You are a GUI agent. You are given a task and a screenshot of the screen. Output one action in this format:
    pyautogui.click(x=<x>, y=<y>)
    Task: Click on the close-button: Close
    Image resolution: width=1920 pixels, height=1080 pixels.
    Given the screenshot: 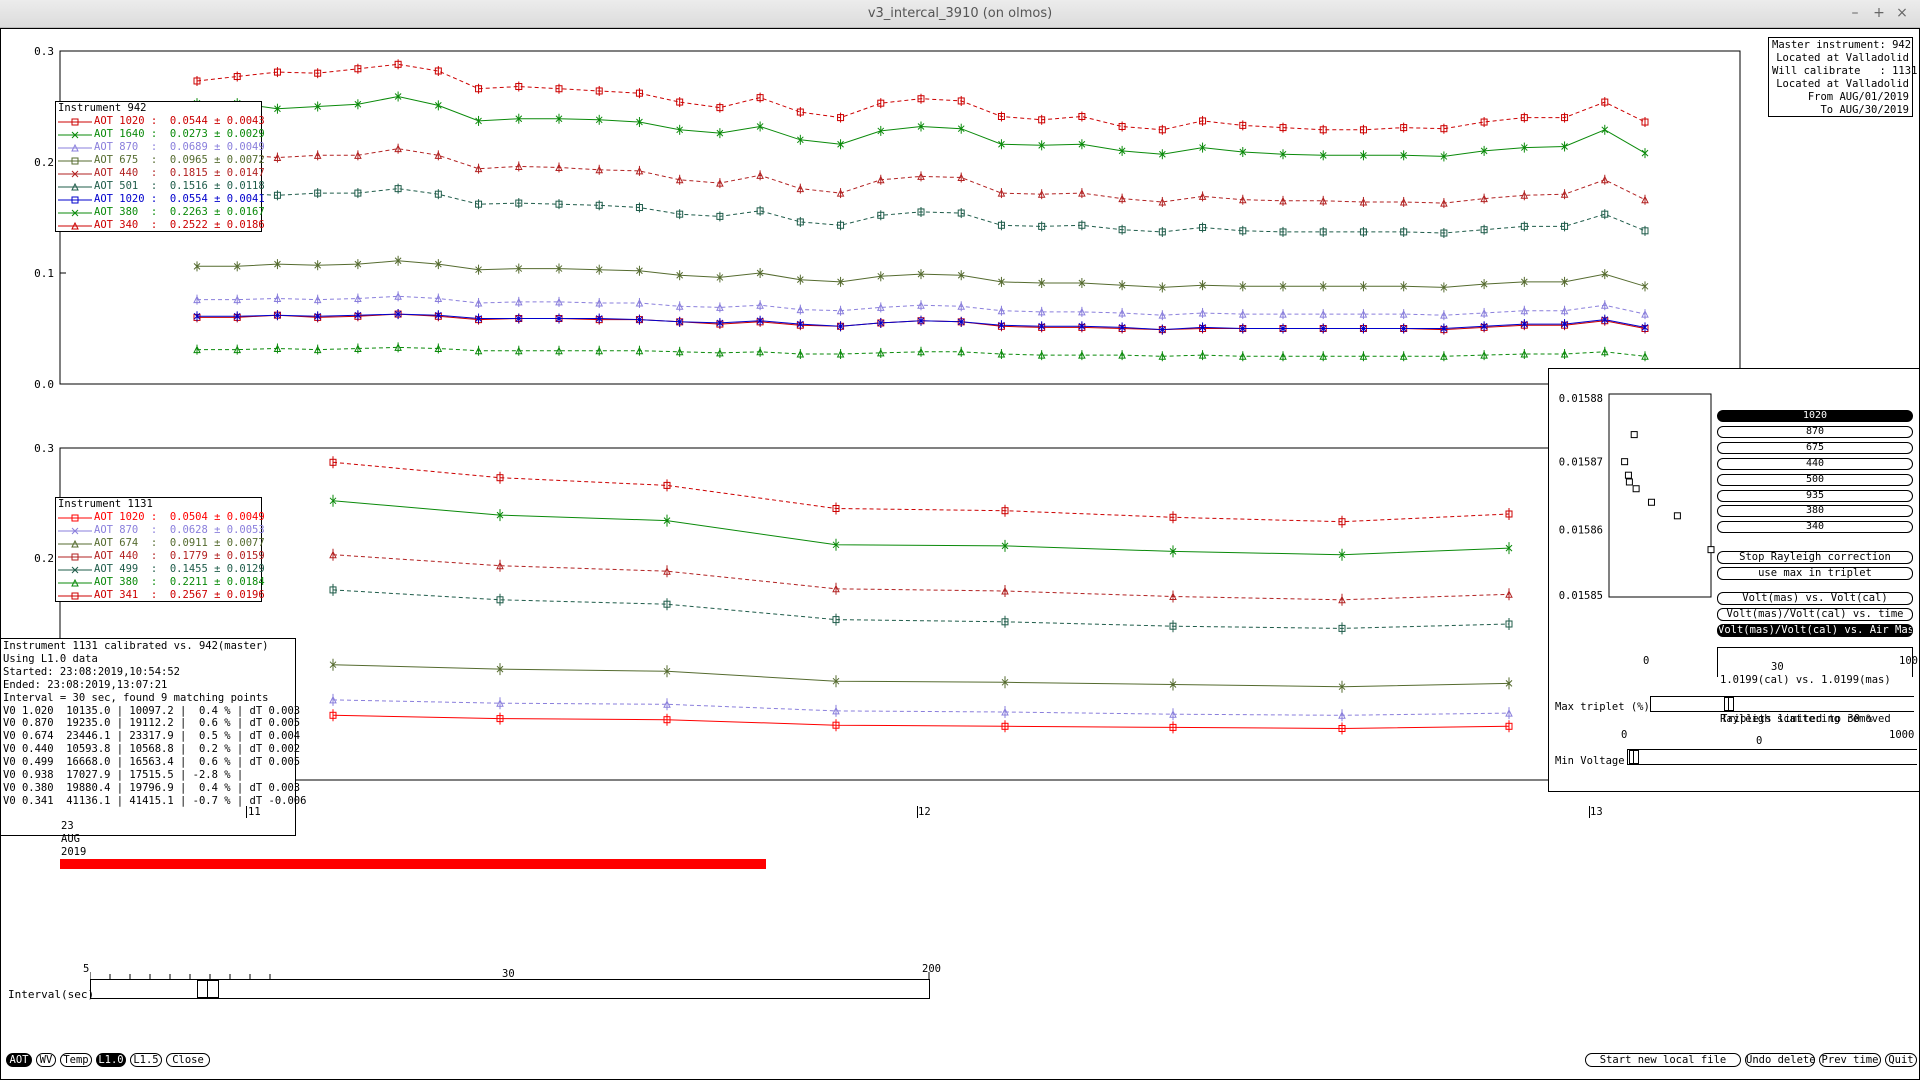 What is the action you would take?
    pyautogui.click(x=188, y=1060)
    